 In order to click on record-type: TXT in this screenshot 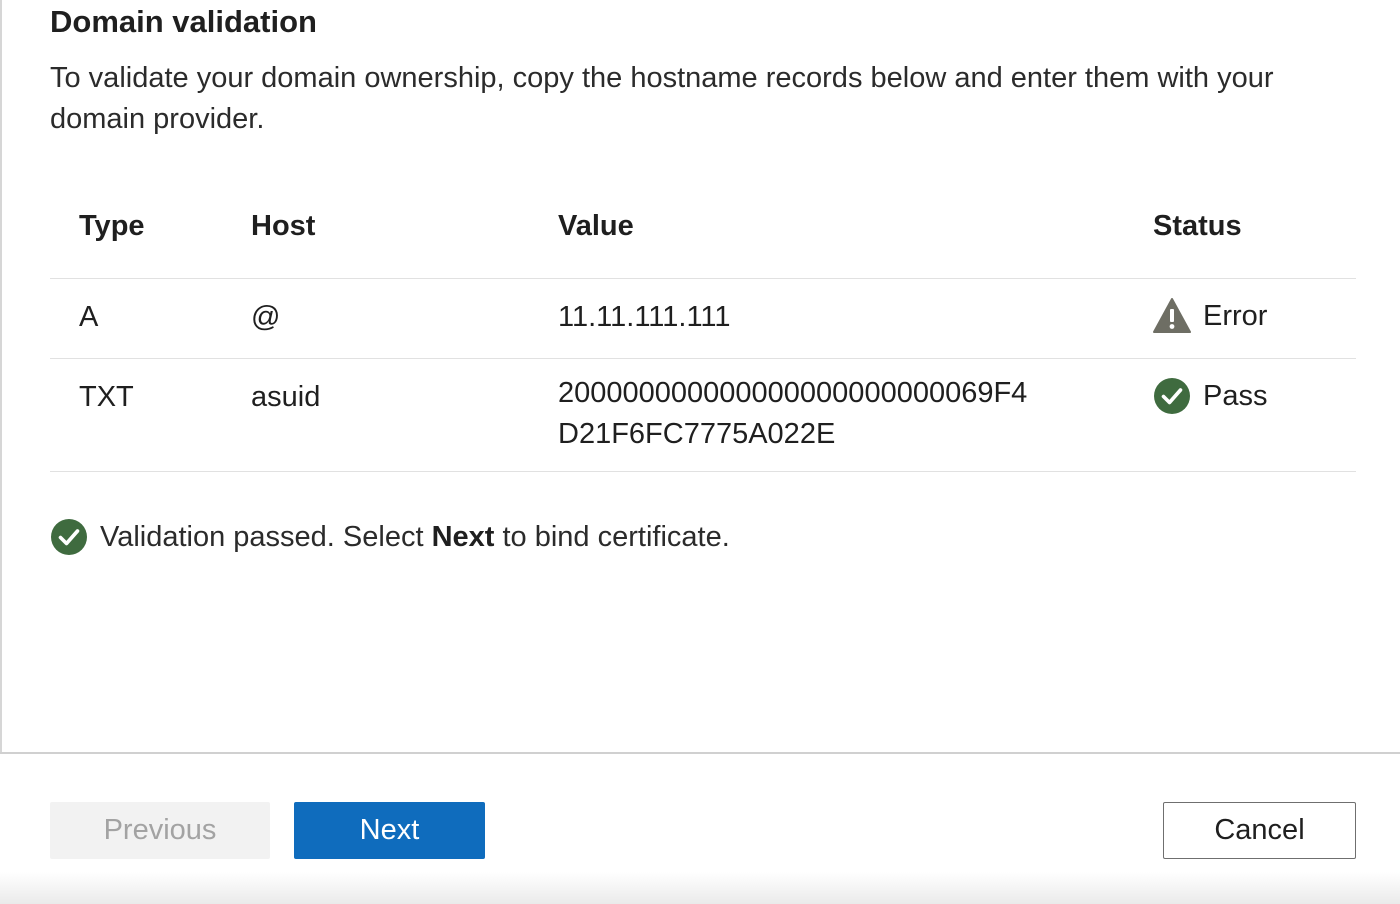, I will do `click(106, 397)`.